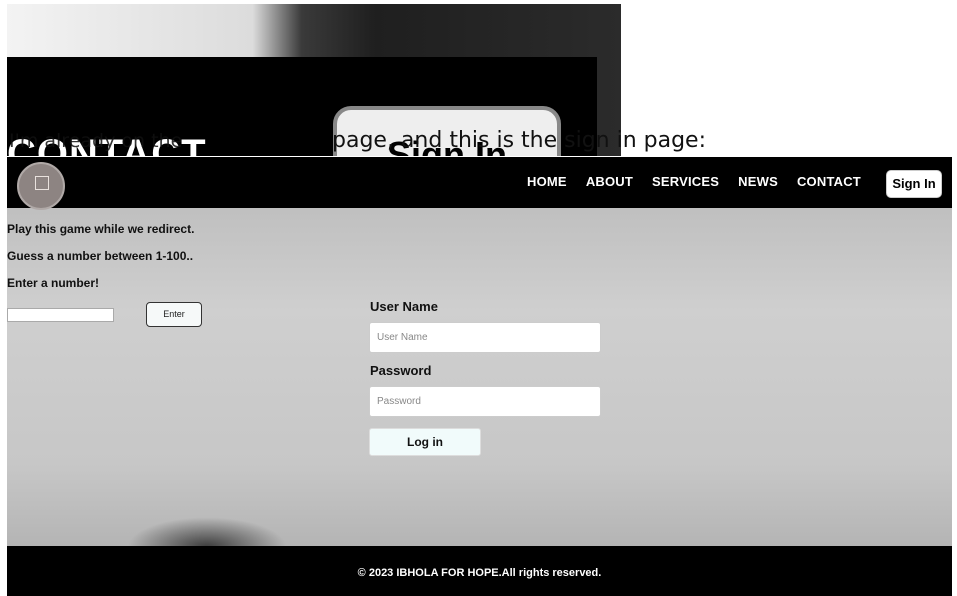 This screenshot has width=957, height=596. What do you see at coordinates (547, 181) in the screenshot?
I see `nav-home: HOME` at bounding box center [547, 181].